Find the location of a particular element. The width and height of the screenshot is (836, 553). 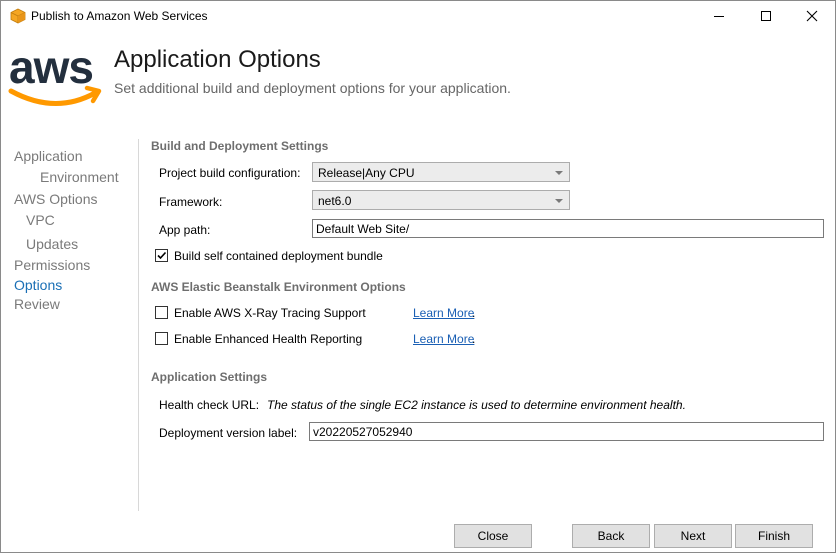

aws-logo-text: aws is located at coordinates (51, 69).